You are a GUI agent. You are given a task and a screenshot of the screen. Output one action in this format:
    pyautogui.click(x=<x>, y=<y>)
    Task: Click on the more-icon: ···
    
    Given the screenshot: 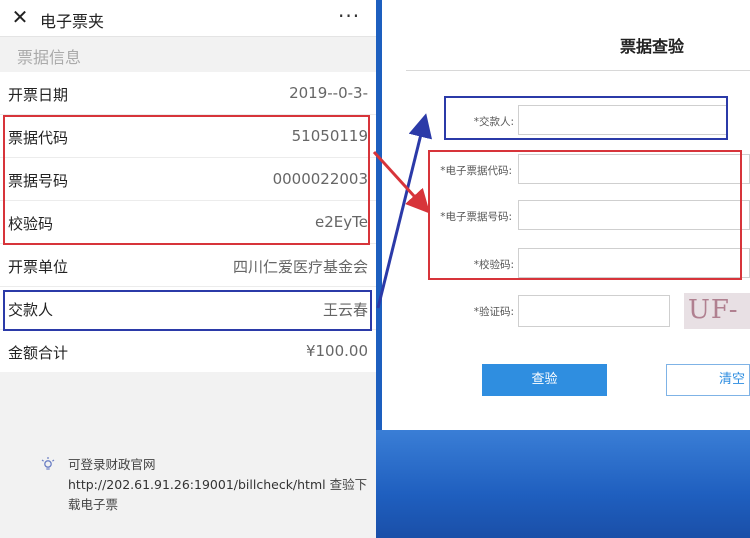 What is the action you would take?
    pyautogui.click(x=349, y=16)
    